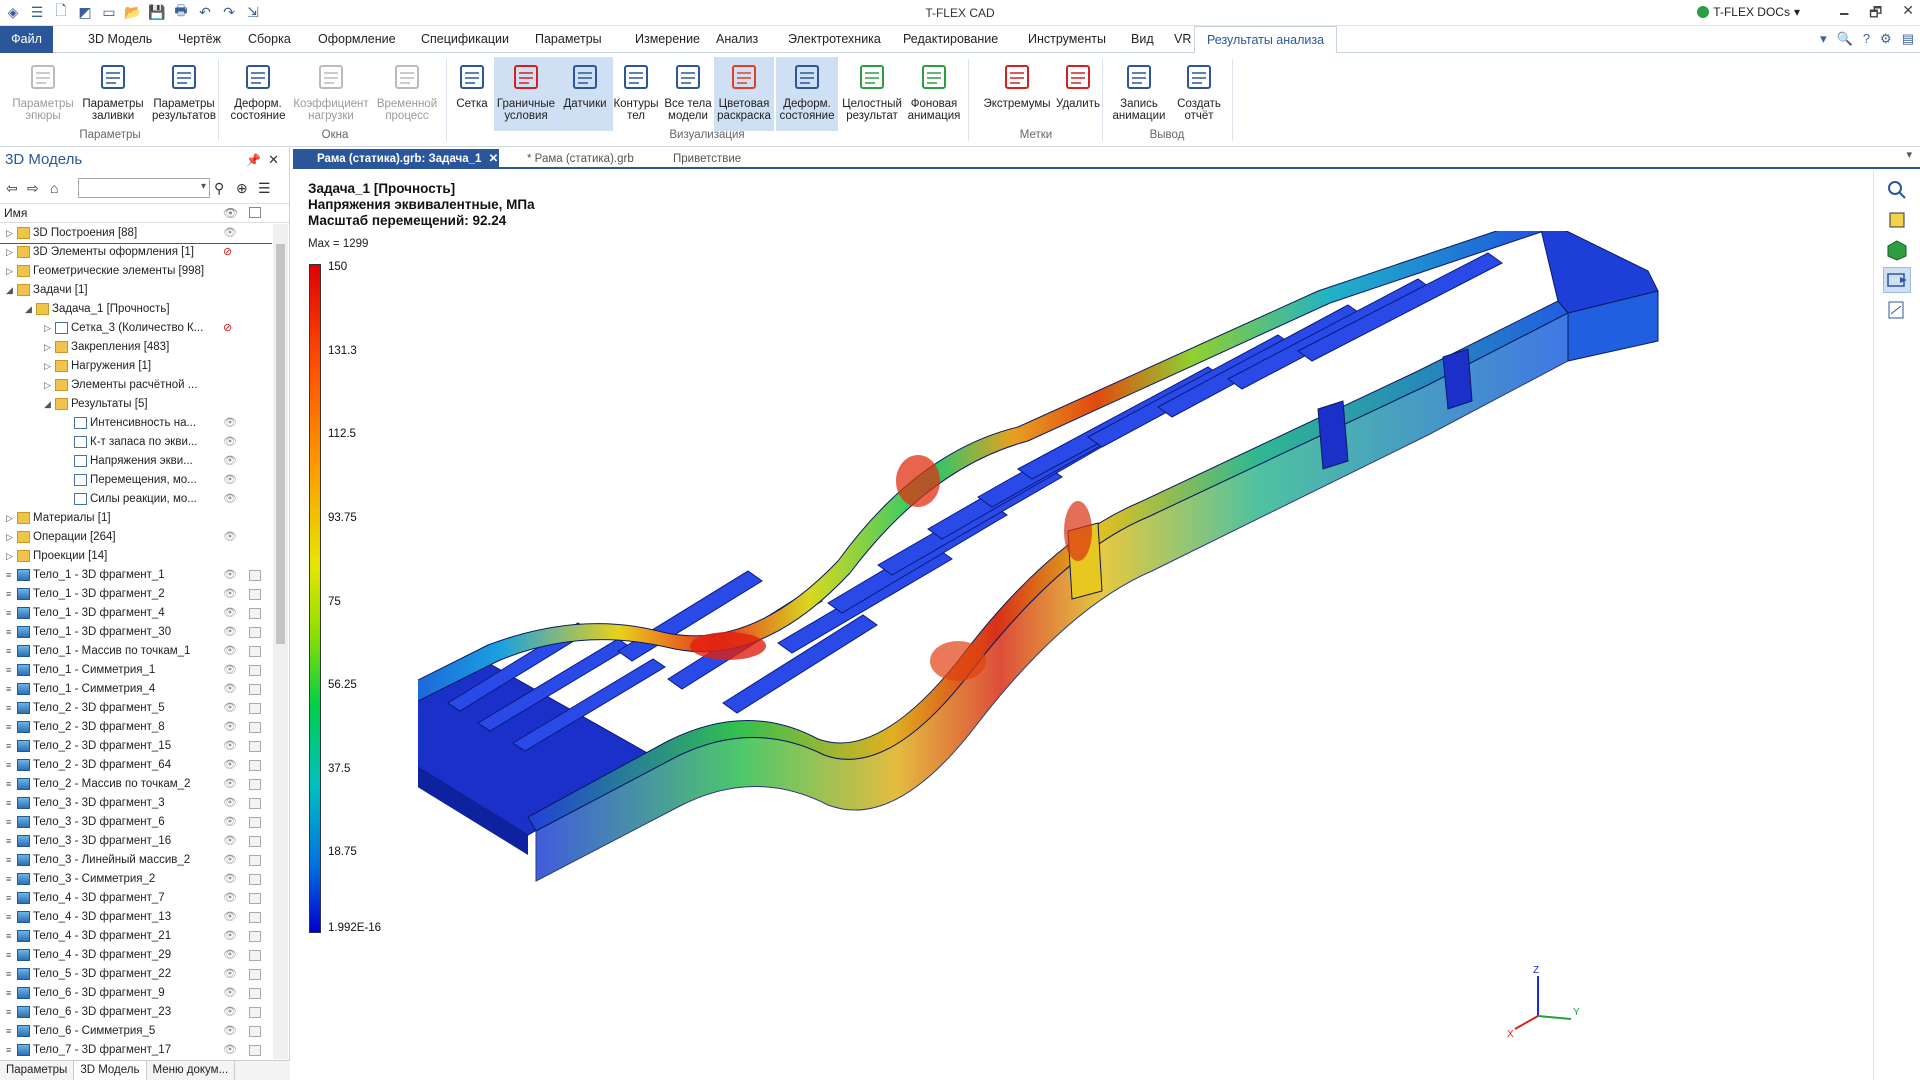  I want to click on tree-item: ≡ Тело_6 - 3D фрагмент_9 👁, so click(136, 993).